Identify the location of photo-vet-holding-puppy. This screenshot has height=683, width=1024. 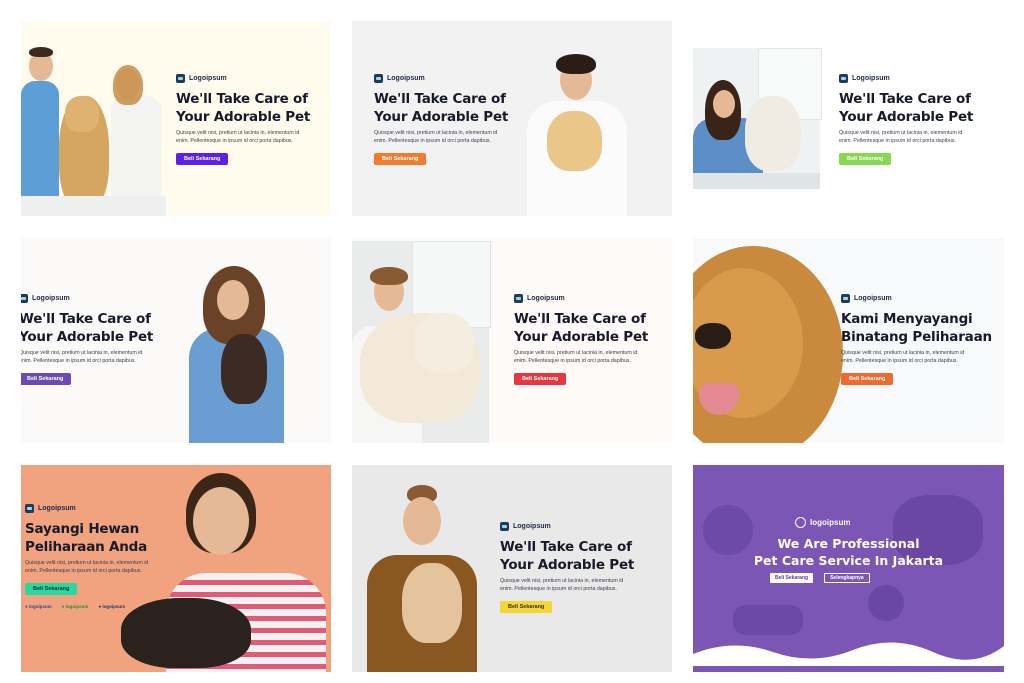
(574, 131).